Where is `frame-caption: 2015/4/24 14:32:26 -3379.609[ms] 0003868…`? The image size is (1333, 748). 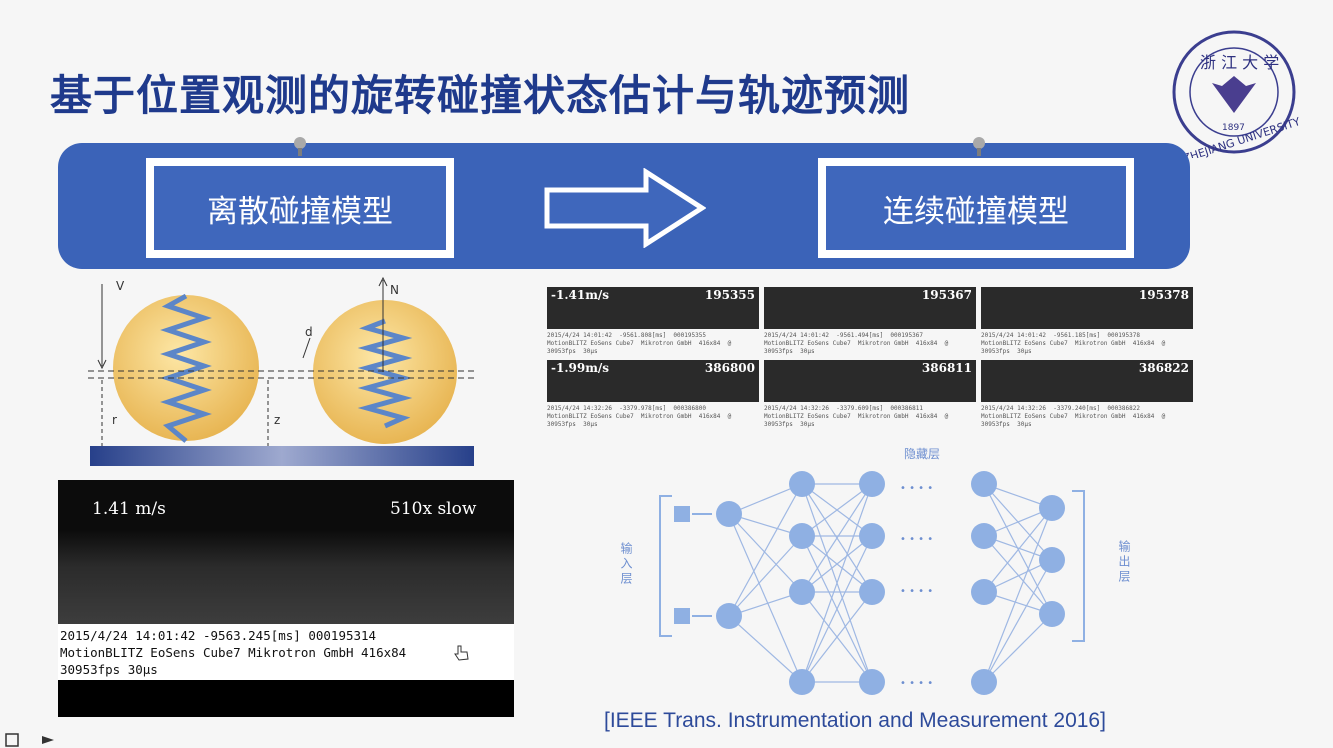
frame-caption: 2015/4/24 14:32:26 -3379.609[ms] 0003868… is located at coordinates (856, 416).